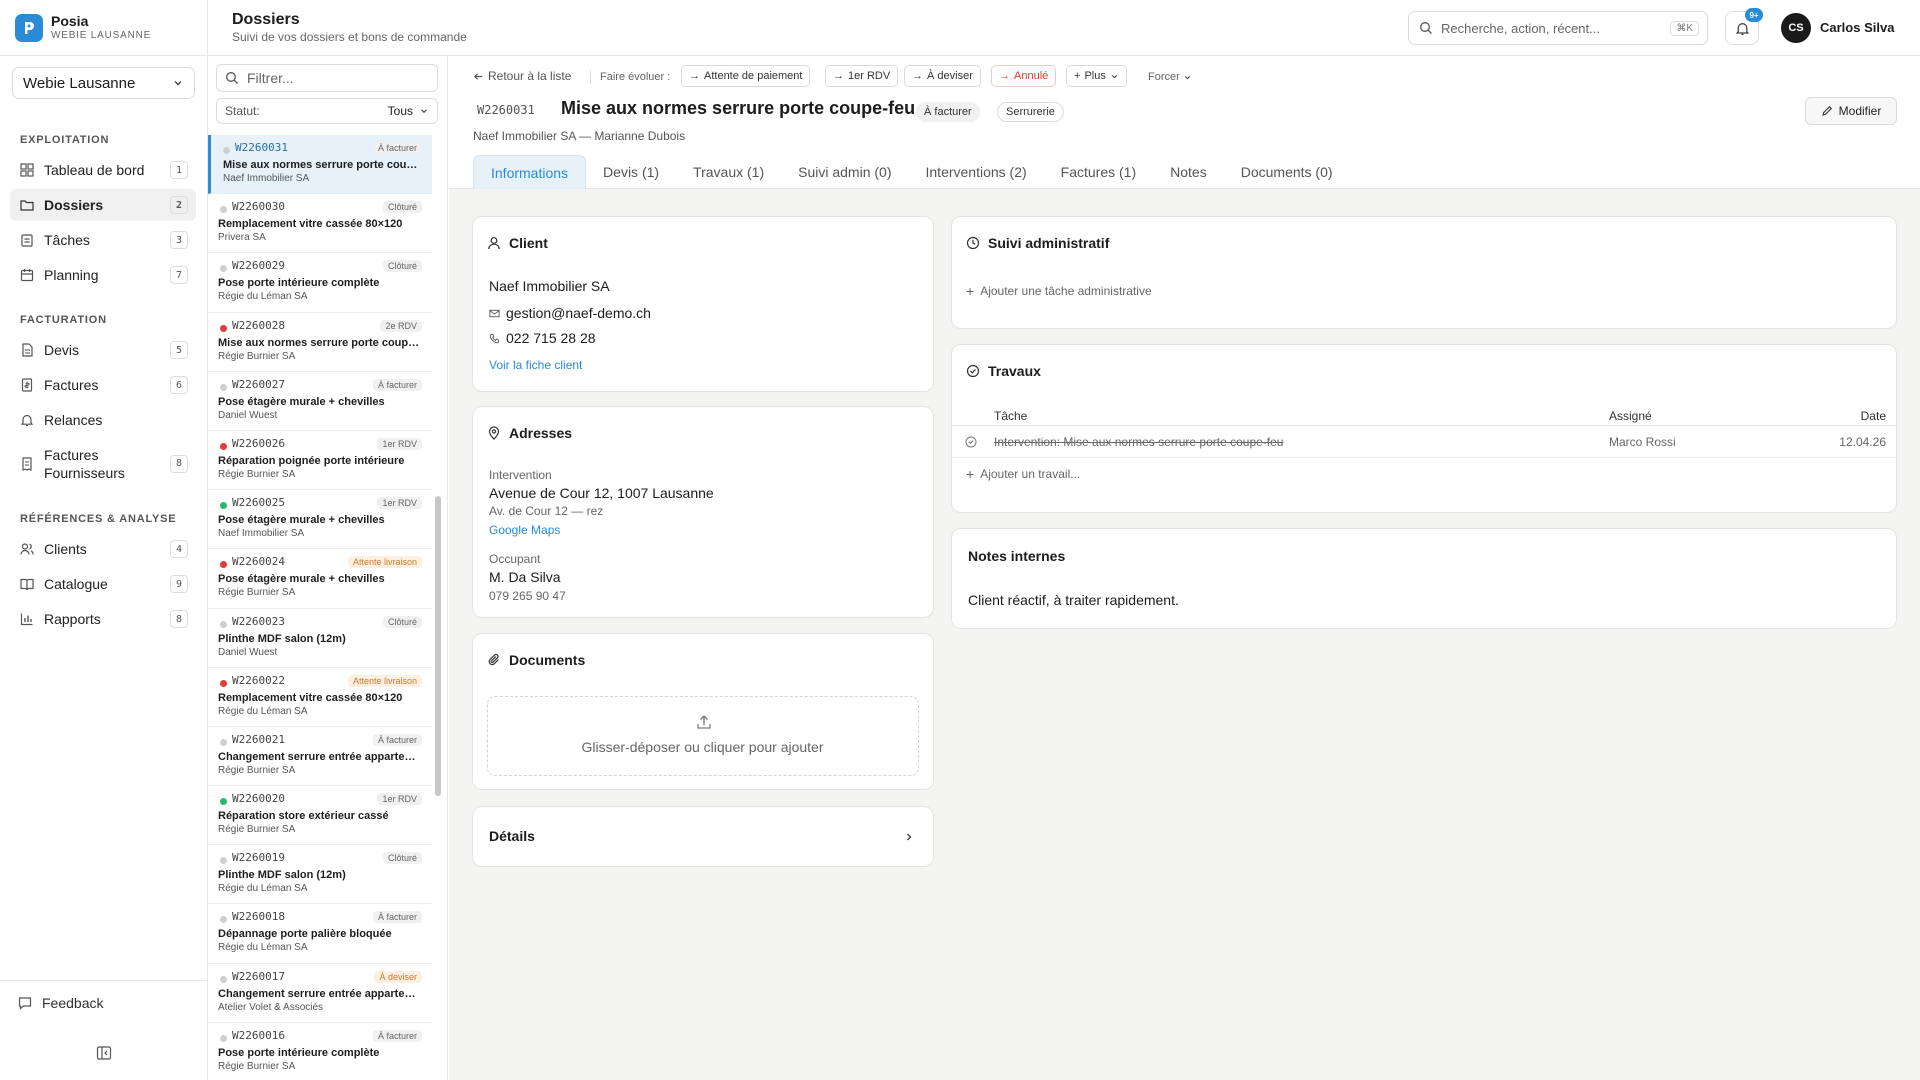 This screenshot has width=1920, height=1080. Describe the element at coordinates (179, 549) in the screenshot. I see `shortcut-key: 4` at that location.